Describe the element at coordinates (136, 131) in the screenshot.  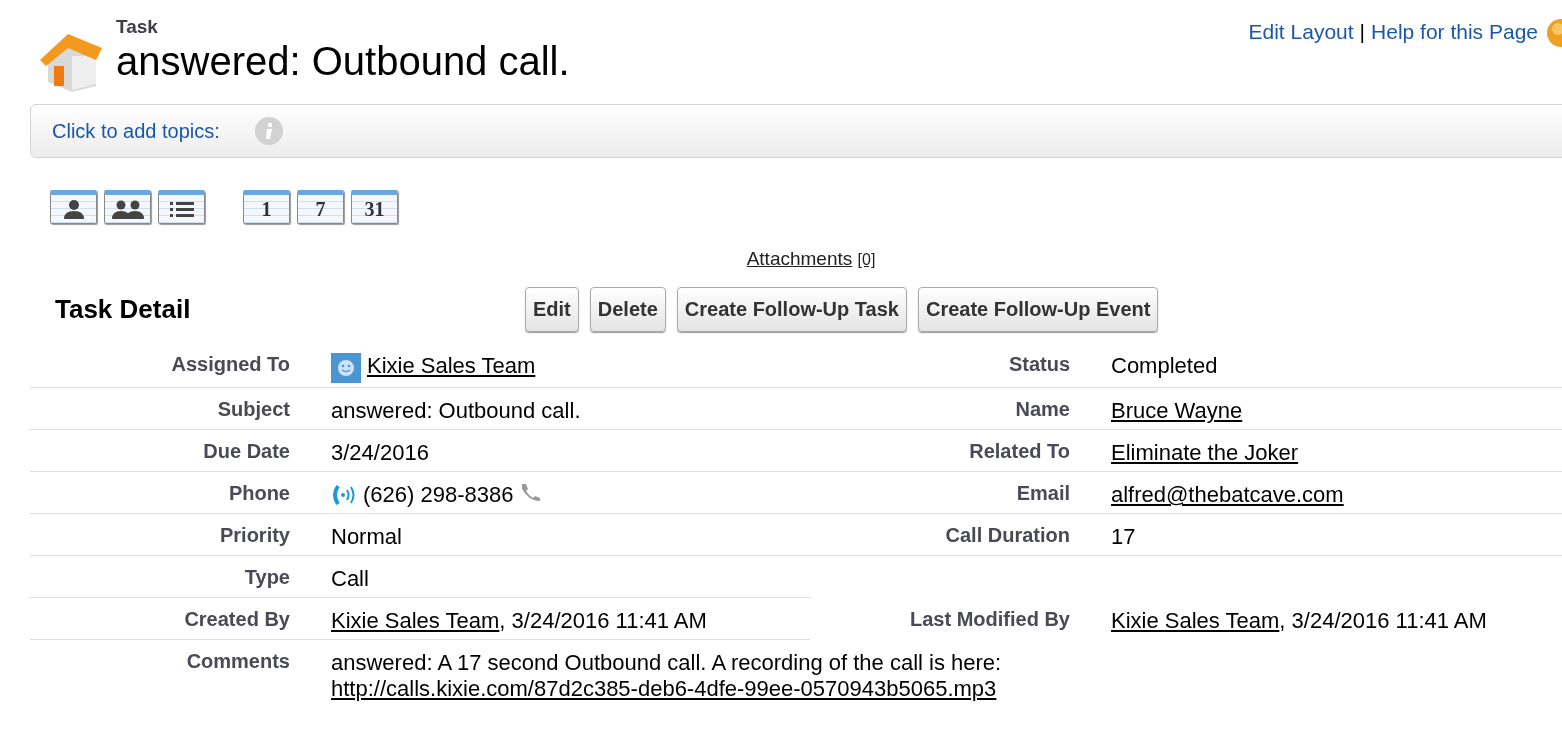
I see `add-topics-link: Click to add topics:` at that location.